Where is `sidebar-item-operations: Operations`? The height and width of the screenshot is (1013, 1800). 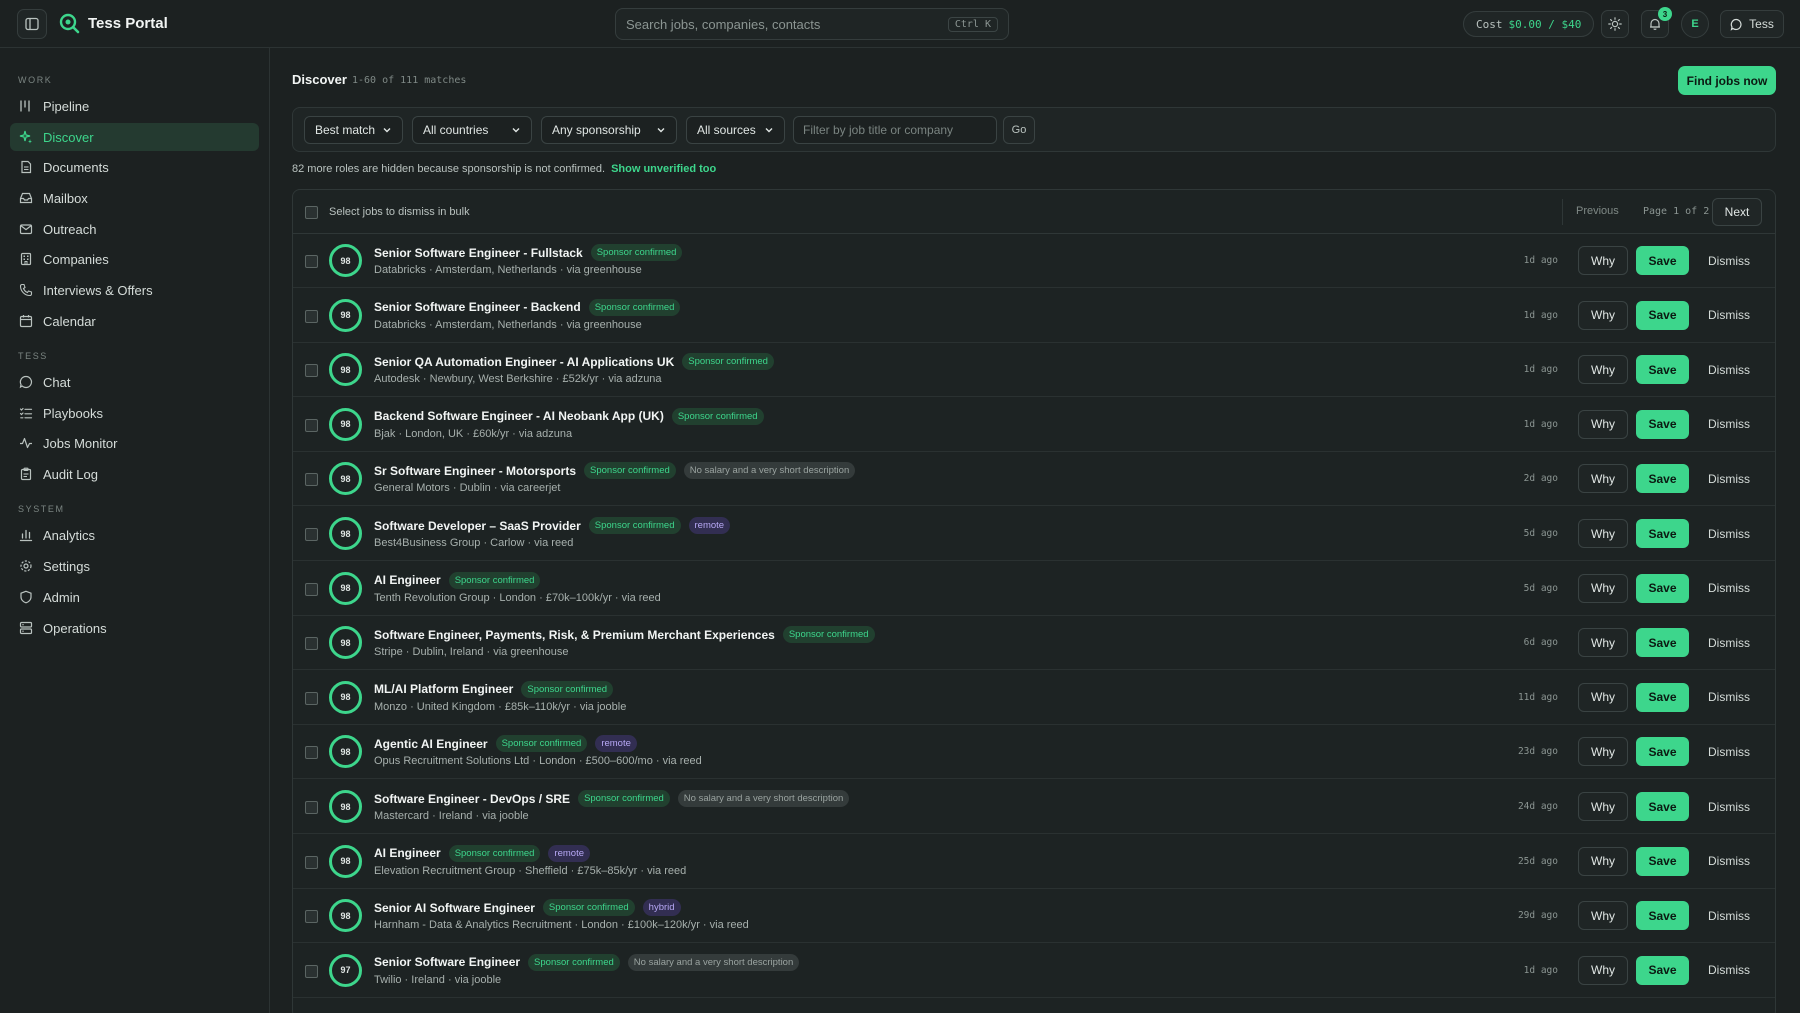 sidebar-item-operations: Operations is located at coordinates (134, 628).